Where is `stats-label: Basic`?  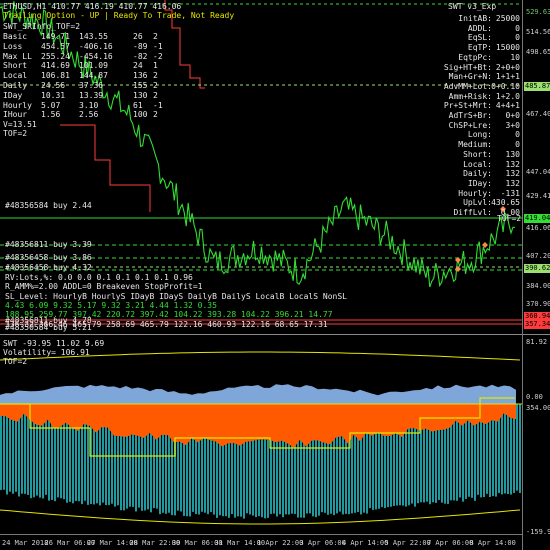
stats-label: Basic is located at coordinates (15, 36).